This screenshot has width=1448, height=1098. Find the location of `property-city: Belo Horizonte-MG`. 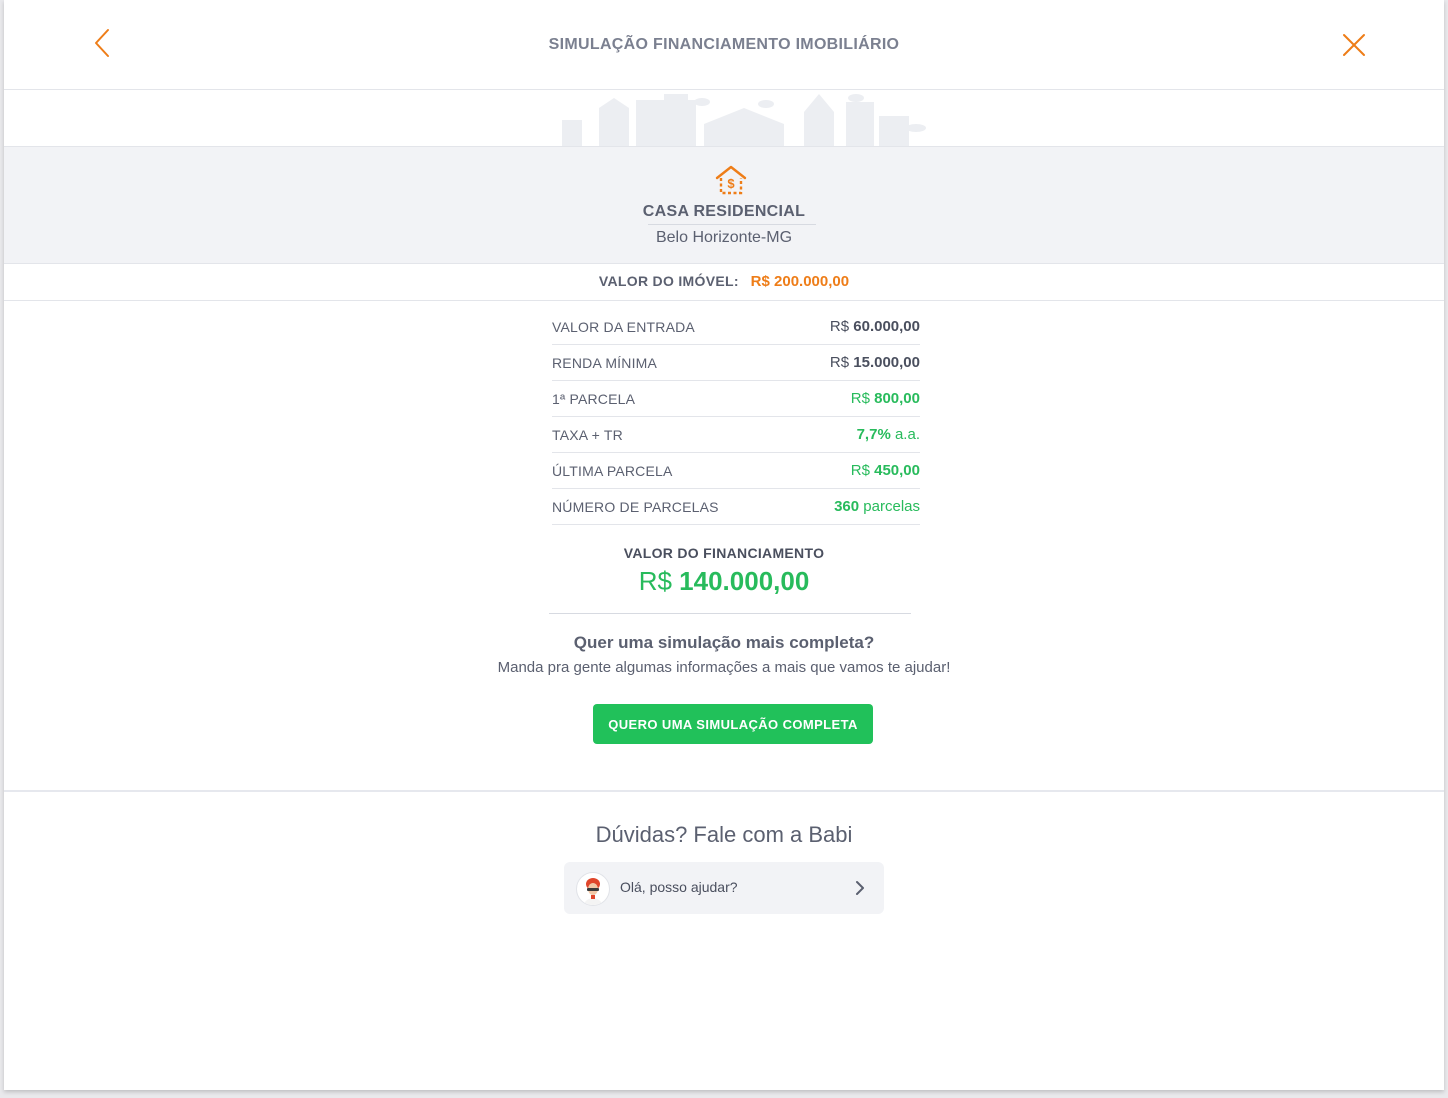

property-city: Belo Horizonte-MG is located at coordinates (724, 237).